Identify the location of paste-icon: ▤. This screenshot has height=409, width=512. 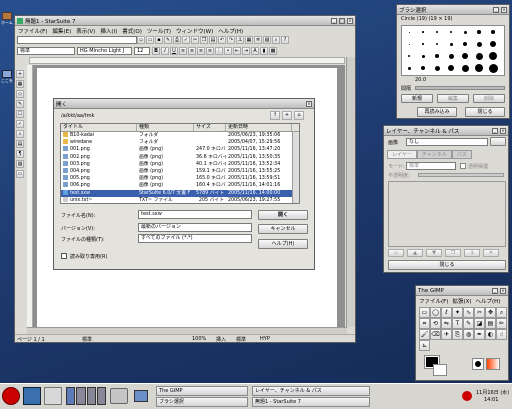
(213, 40).